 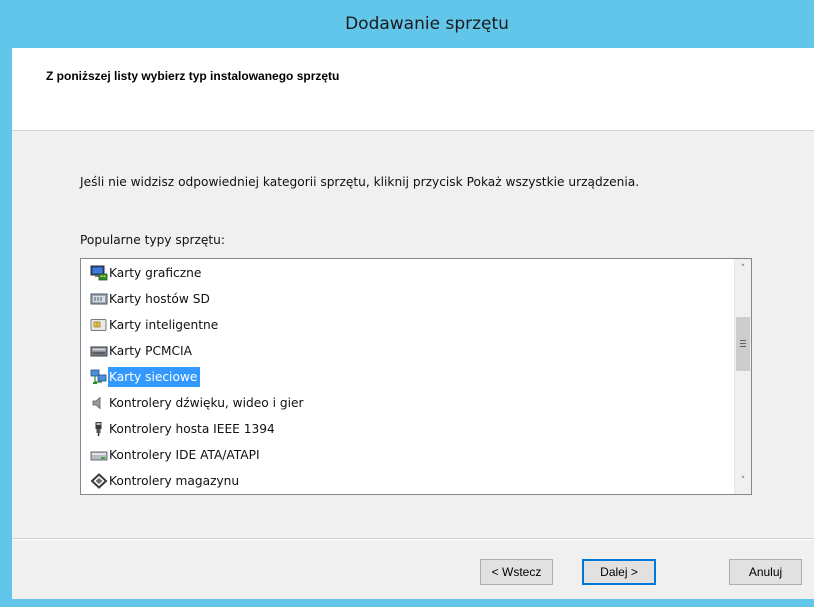 I want to click on speaker-icon, so click(x=99, y=403).